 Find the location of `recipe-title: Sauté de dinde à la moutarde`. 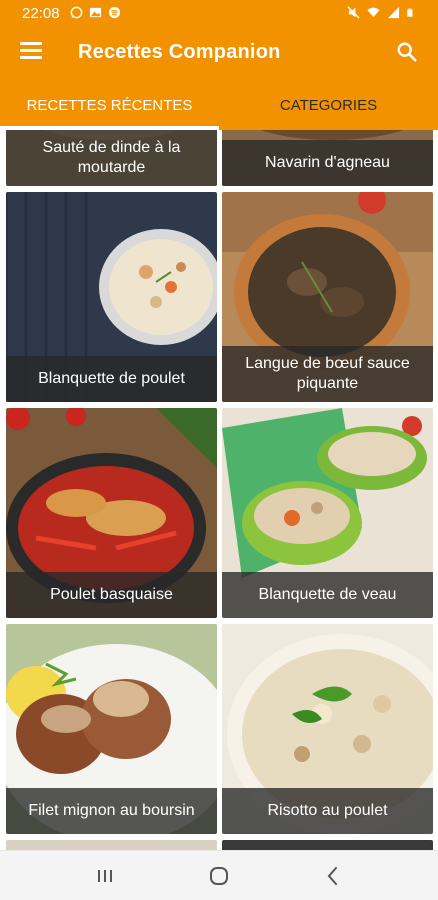

recipe-title: Sauté de dinde à la moutarde is located at coordinates (111, 158).